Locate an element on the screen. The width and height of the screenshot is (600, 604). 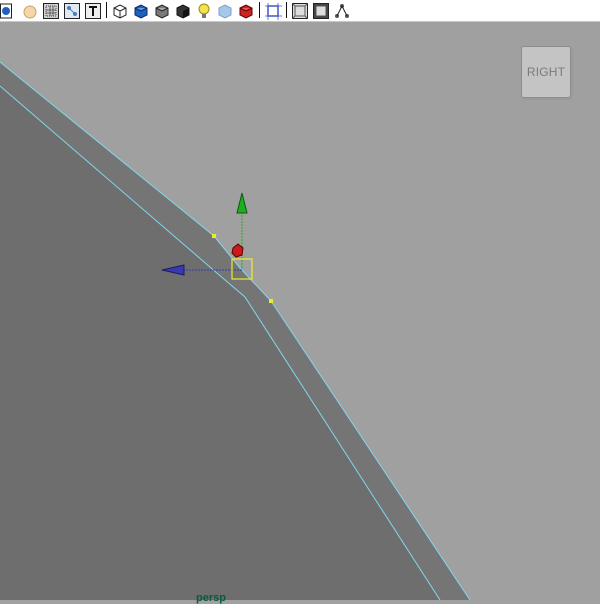
resolution-gate-icon is located at coordinates (300, 11).